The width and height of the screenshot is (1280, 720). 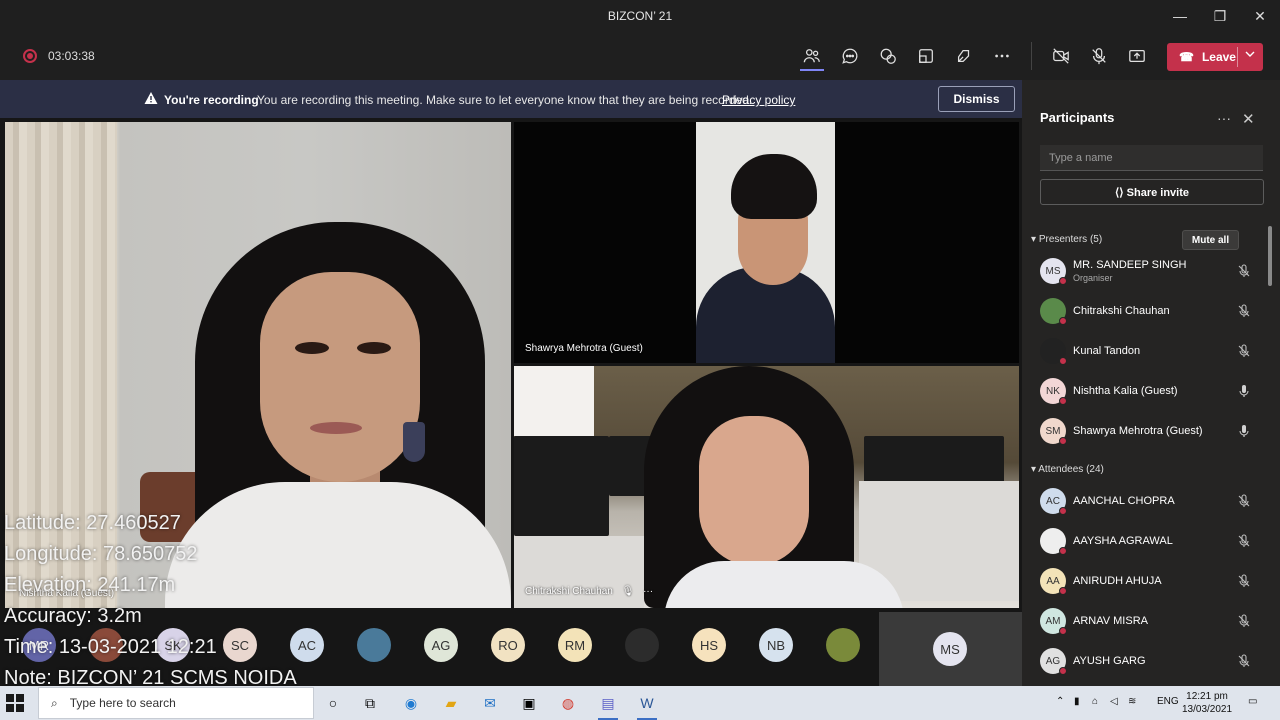 What do you see at coordinates (584, 348) in the screenshot?
I see `tile-label: Shawrya Mehrotra (Guest)` at bounding box center [584, 348].